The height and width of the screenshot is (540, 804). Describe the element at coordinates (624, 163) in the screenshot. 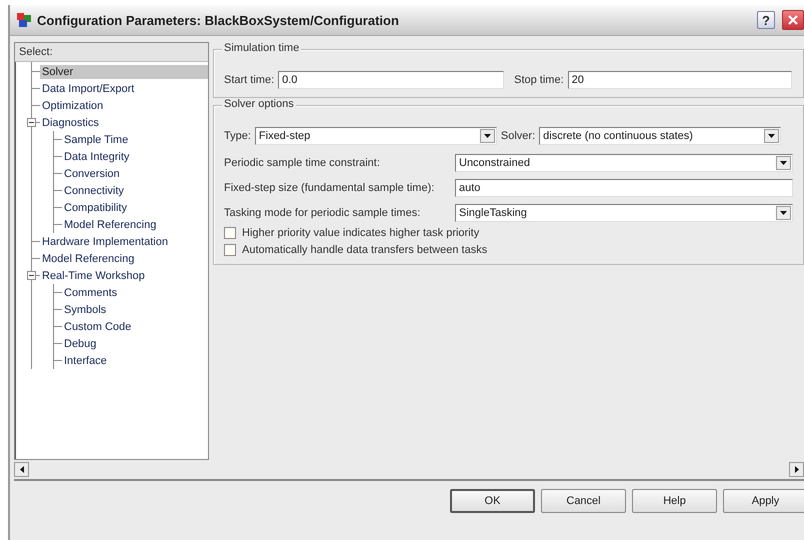

I see `dropdown: Unconstrained` at that location.